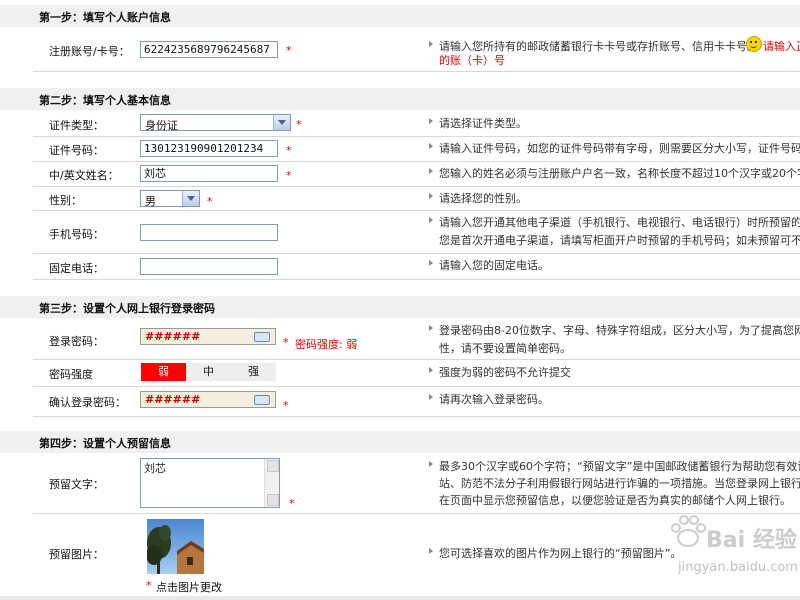  What do you see at coordinates (170, 199) in the screenshot?
I see `gender-select: 男` at bounding box center [170, 199].